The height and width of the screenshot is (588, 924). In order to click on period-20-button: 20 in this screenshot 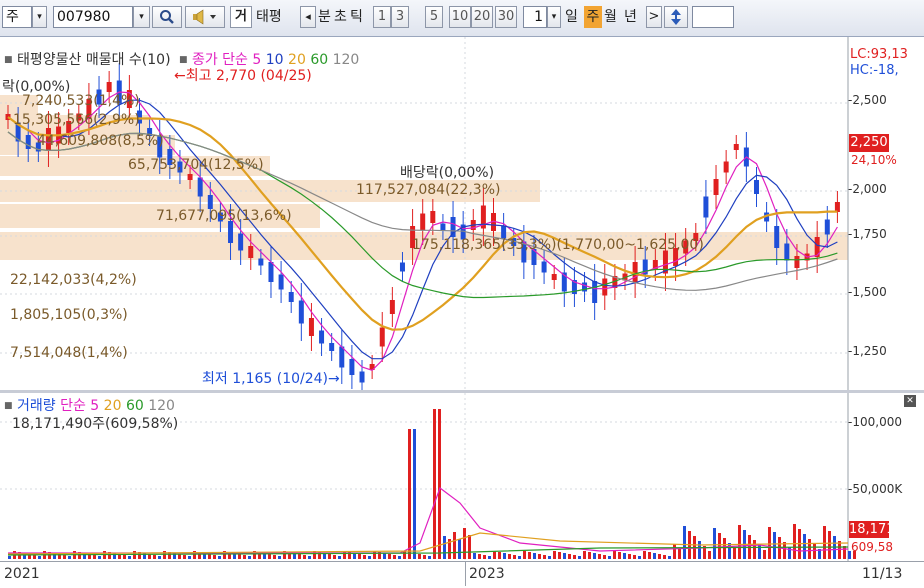, I will do `click(482, 17)`.